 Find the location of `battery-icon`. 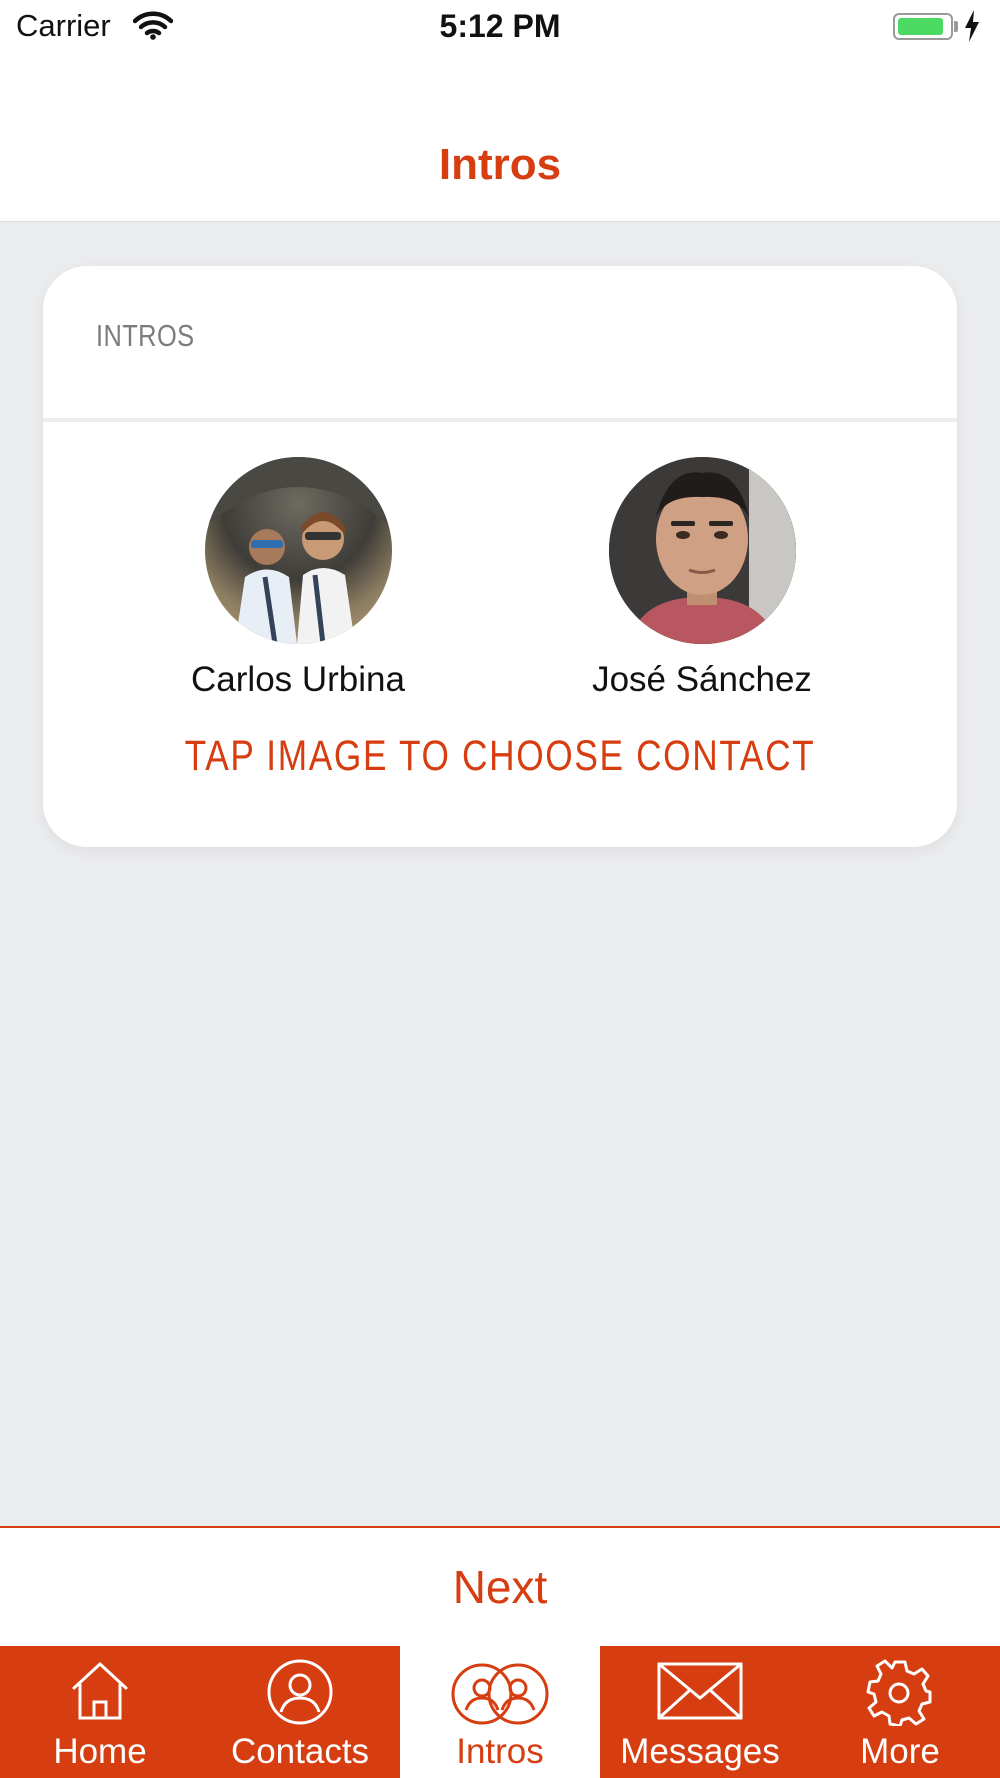

battery-icon is located at coordinates (923, 26).